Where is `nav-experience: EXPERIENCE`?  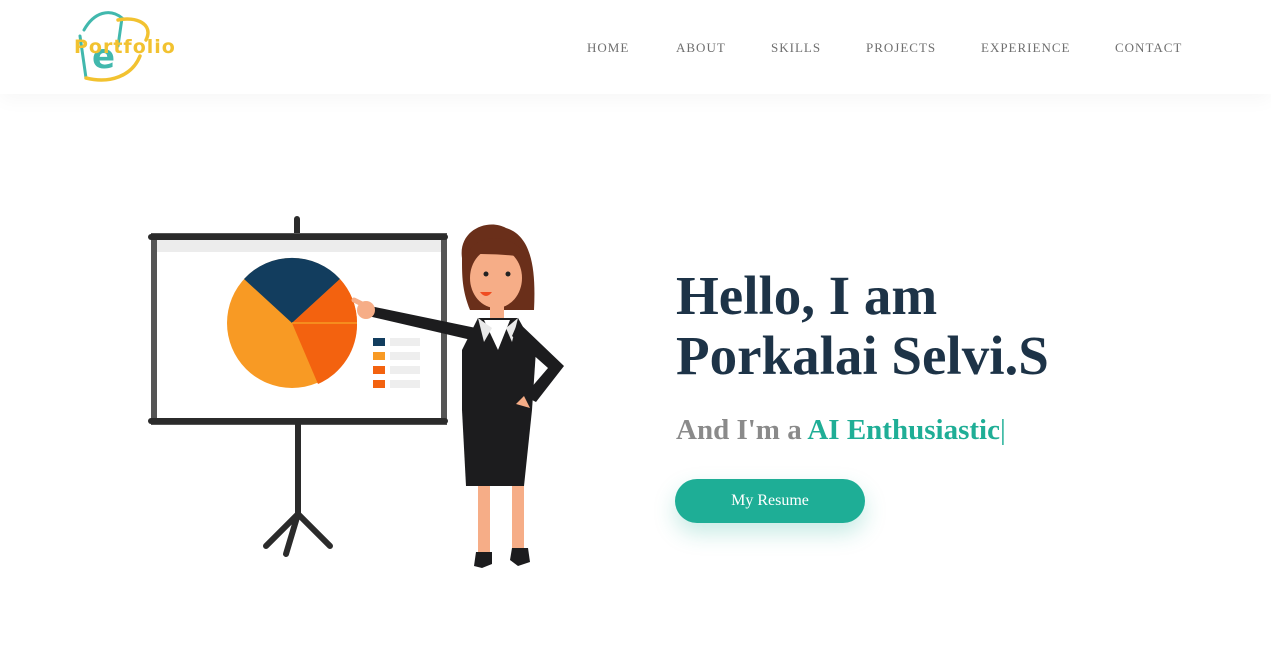 nav-experience: EXPERIENCE is located at coordinates (1025, 48).